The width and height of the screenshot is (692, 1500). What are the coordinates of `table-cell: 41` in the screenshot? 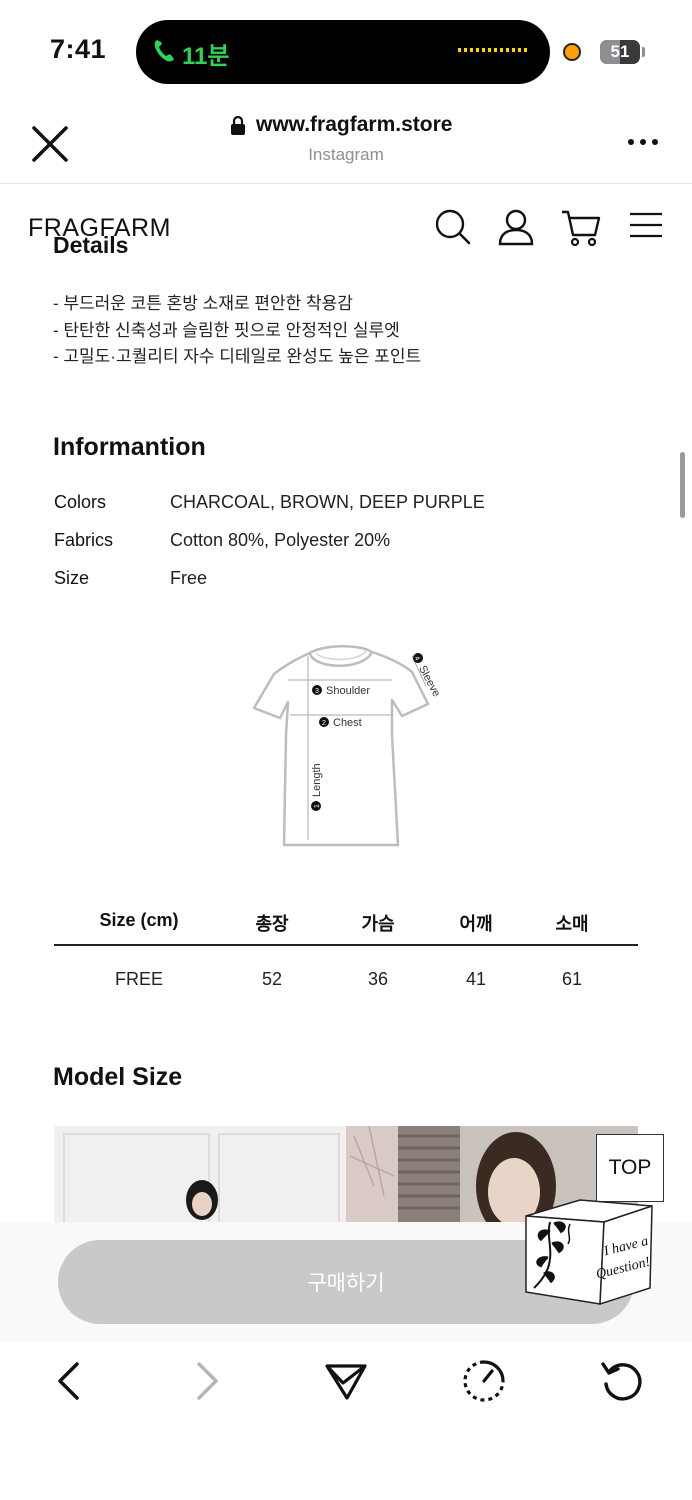 It's located at (476, 979).